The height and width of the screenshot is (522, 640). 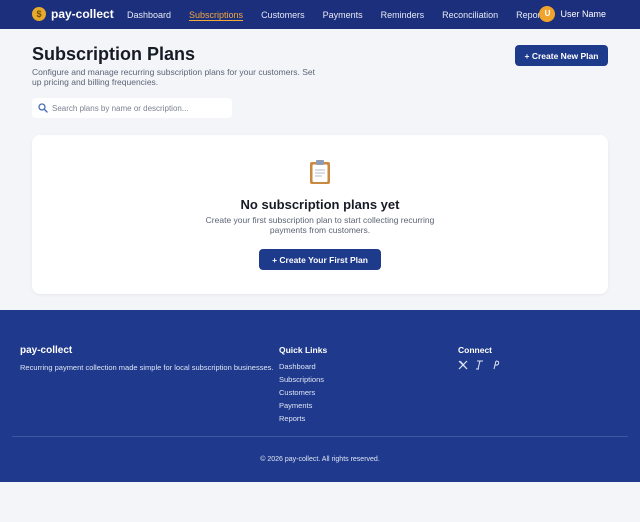 I want to click on search-input, so click(x=137, y=108).